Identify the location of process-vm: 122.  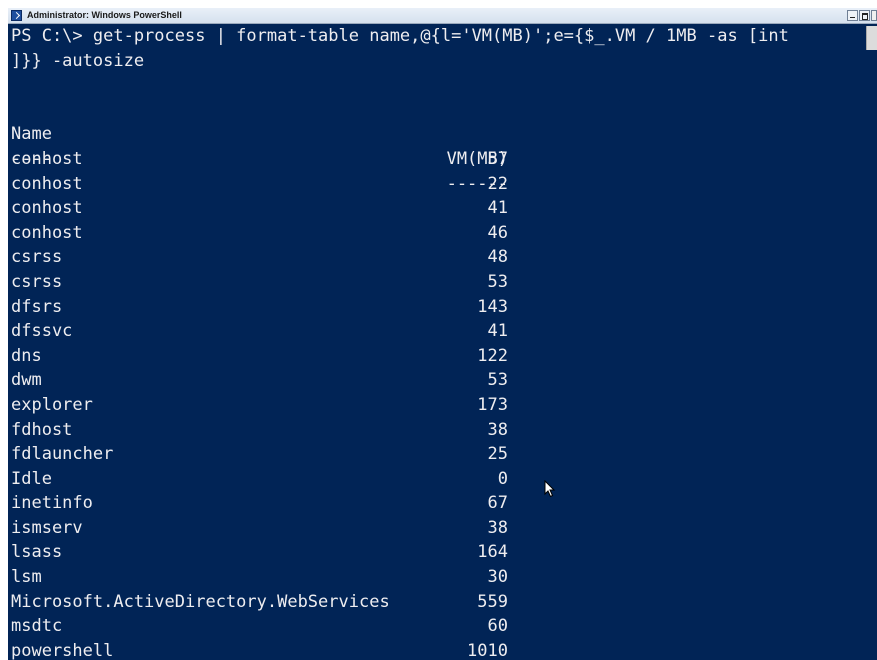
(492, 355).